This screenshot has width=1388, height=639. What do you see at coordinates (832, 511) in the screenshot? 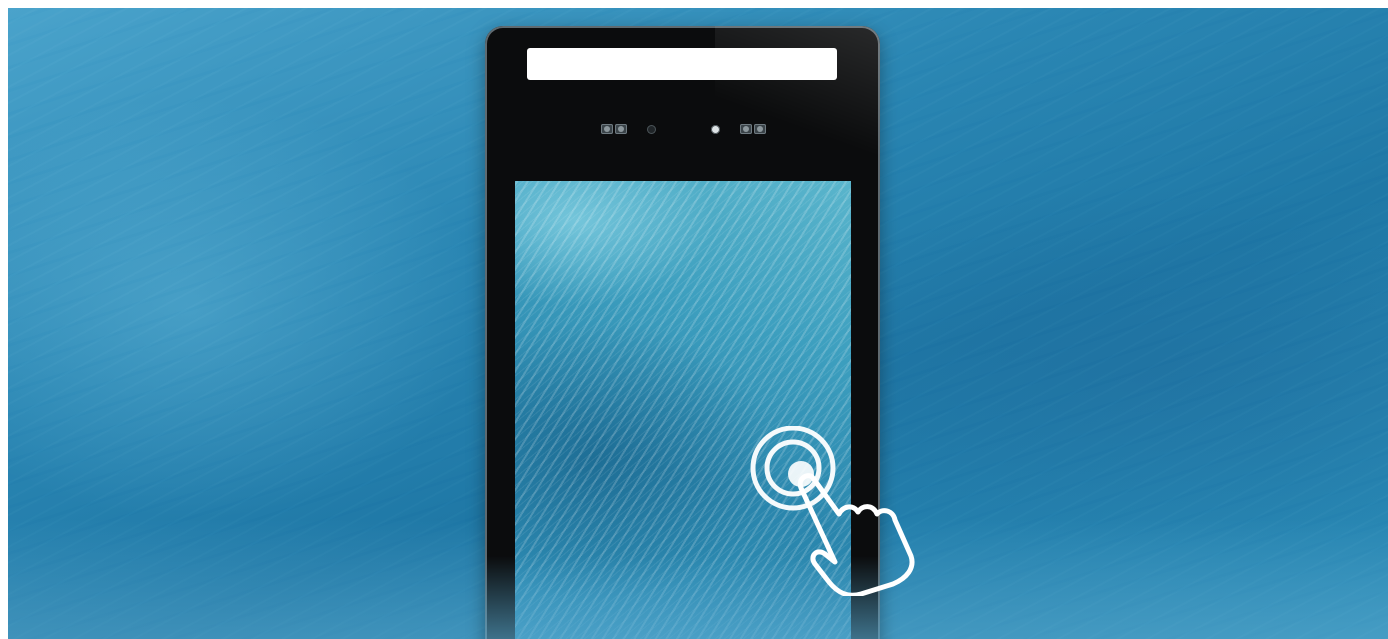
I see `tap-gesture-icon` at bounding box center [832, 511].